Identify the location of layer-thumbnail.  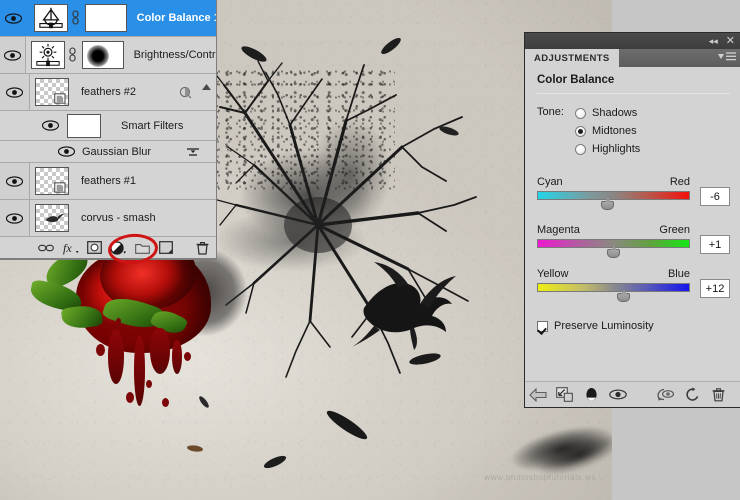
(52, 218).